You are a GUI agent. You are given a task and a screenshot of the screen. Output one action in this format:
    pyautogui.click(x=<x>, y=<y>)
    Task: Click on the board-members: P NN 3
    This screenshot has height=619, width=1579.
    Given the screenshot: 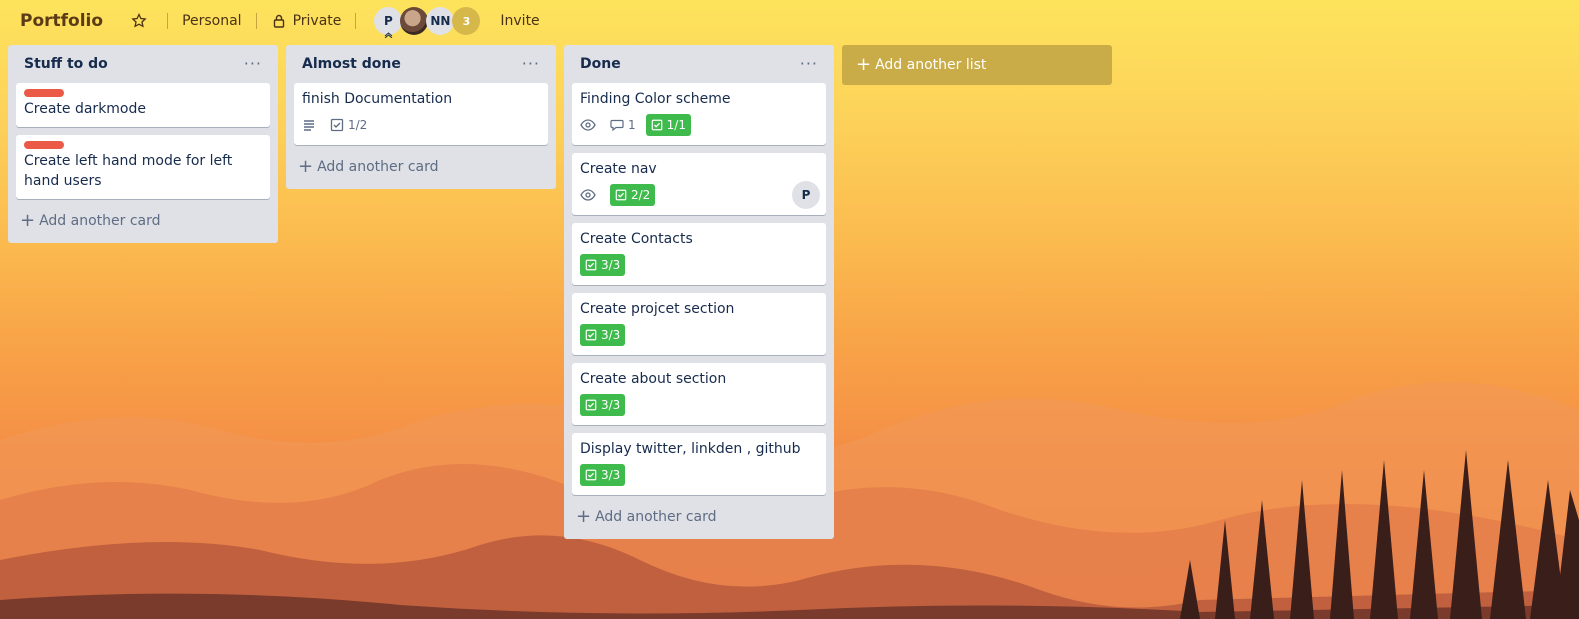 What is the action you would take?
    pyautogui.click(x=427, y=22)
    